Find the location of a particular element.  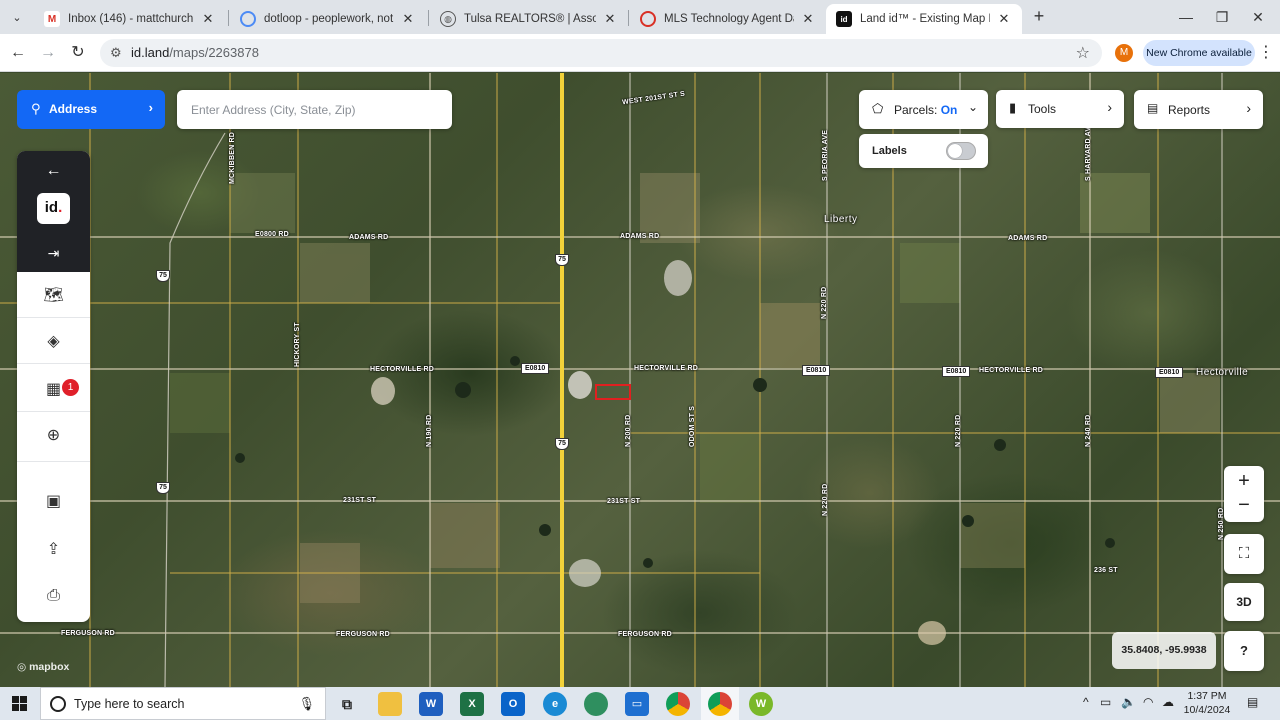

tools-button: ▮ Tools › is located at coordinates (1060, 109).